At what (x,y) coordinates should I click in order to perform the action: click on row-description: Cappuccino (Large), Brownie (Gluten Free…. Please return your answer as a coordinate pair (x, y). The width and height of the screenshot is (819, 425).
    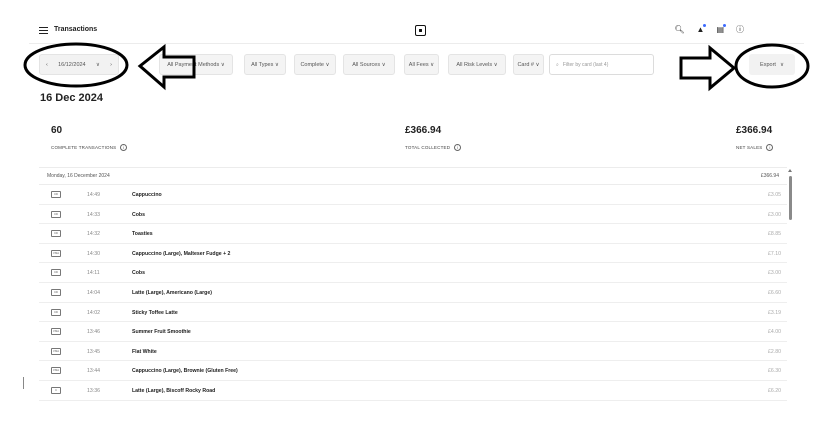
    Looking at the image, I should click on (185, 371).